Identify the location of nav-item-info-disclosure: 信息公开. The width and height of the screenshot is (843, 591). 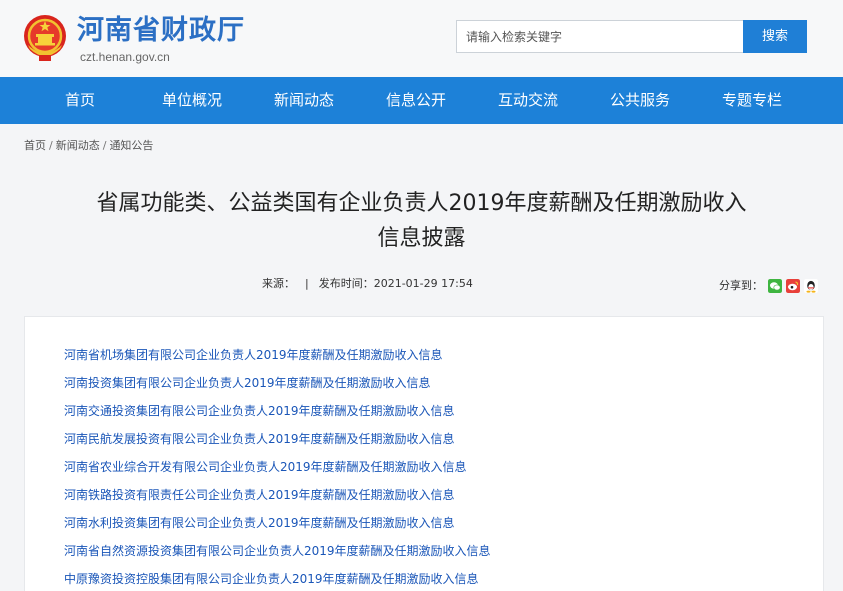
(416, 100).